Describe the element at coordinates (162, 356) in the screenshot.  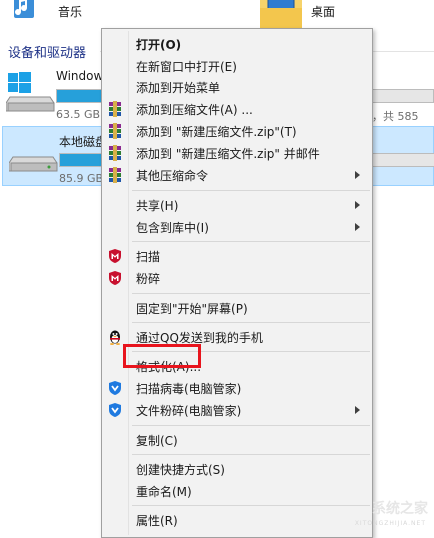
I see `format-highlight-box` at that location.